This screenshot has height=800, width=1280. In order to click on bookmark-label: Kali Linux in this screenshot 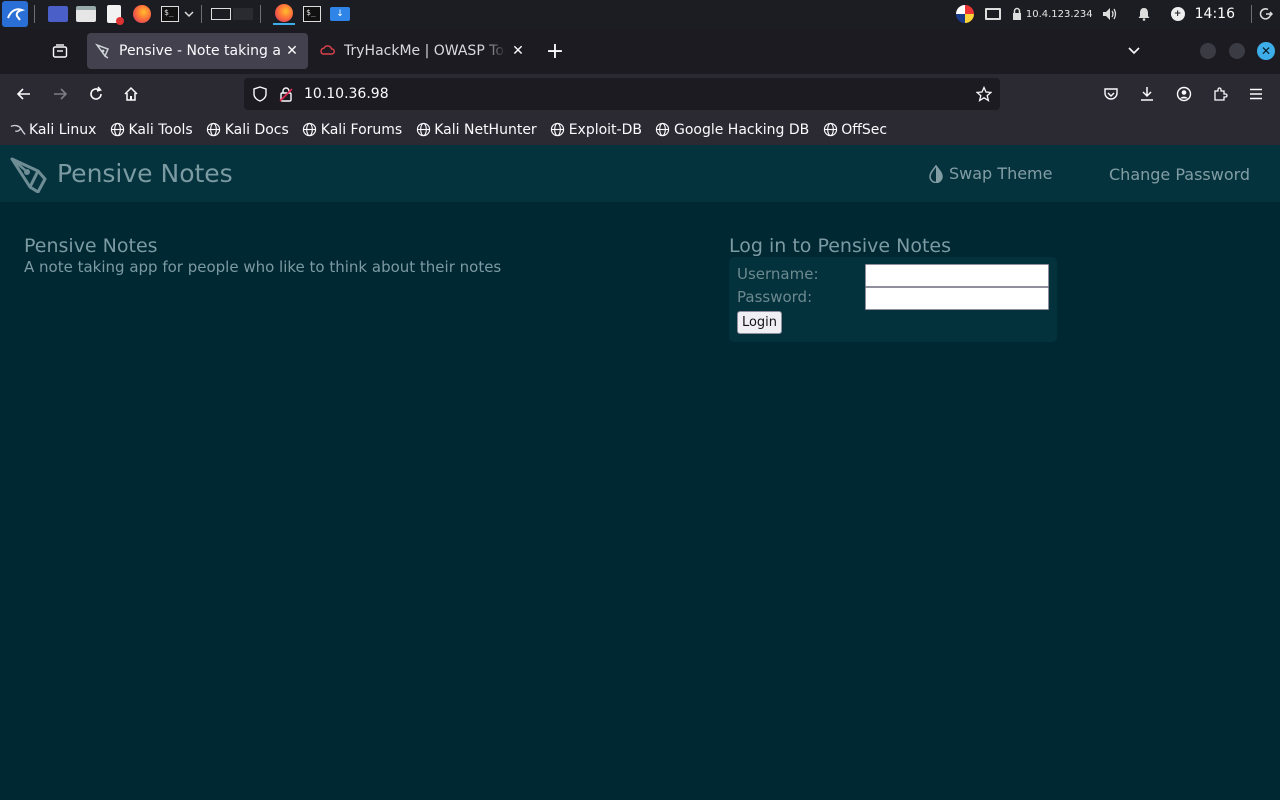, I will do `click(63, 129)`.